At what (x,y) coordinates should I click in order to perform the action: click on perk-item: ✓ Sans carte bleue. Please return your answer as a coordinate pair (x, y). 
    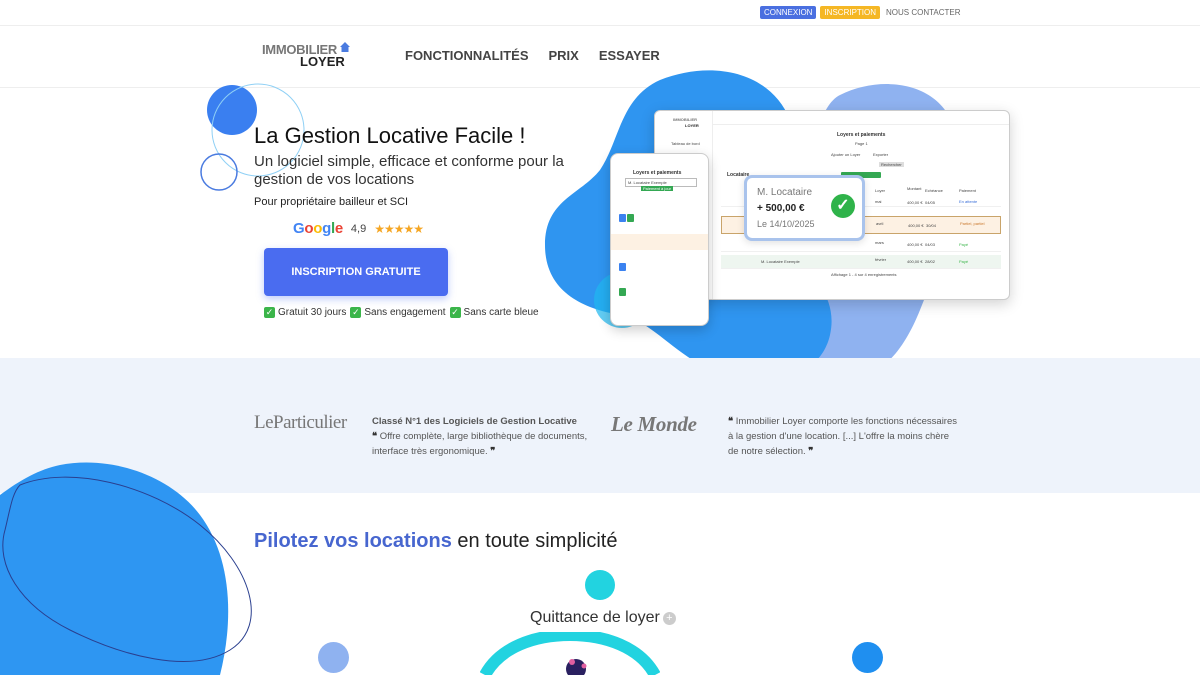
    Looking at the image, I should click on (494, 312).